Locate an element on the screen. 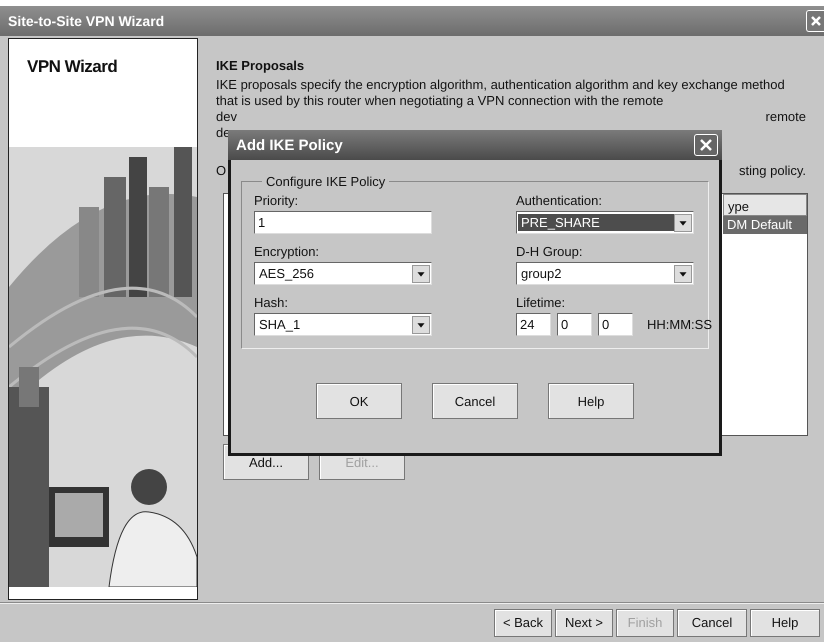 This screenshot has height=642, width=824. field-label: Lifetime: is located at coordinates (541, 302).